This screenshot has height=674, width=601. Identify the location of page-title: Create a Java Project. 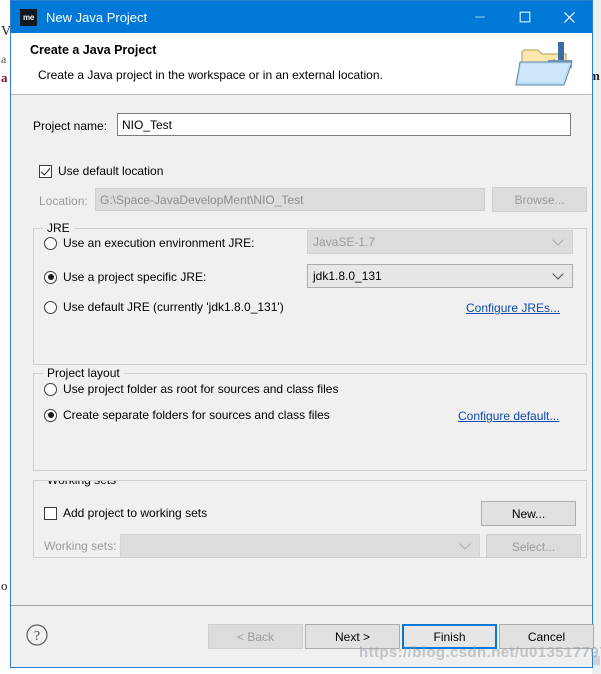
(93, 50).